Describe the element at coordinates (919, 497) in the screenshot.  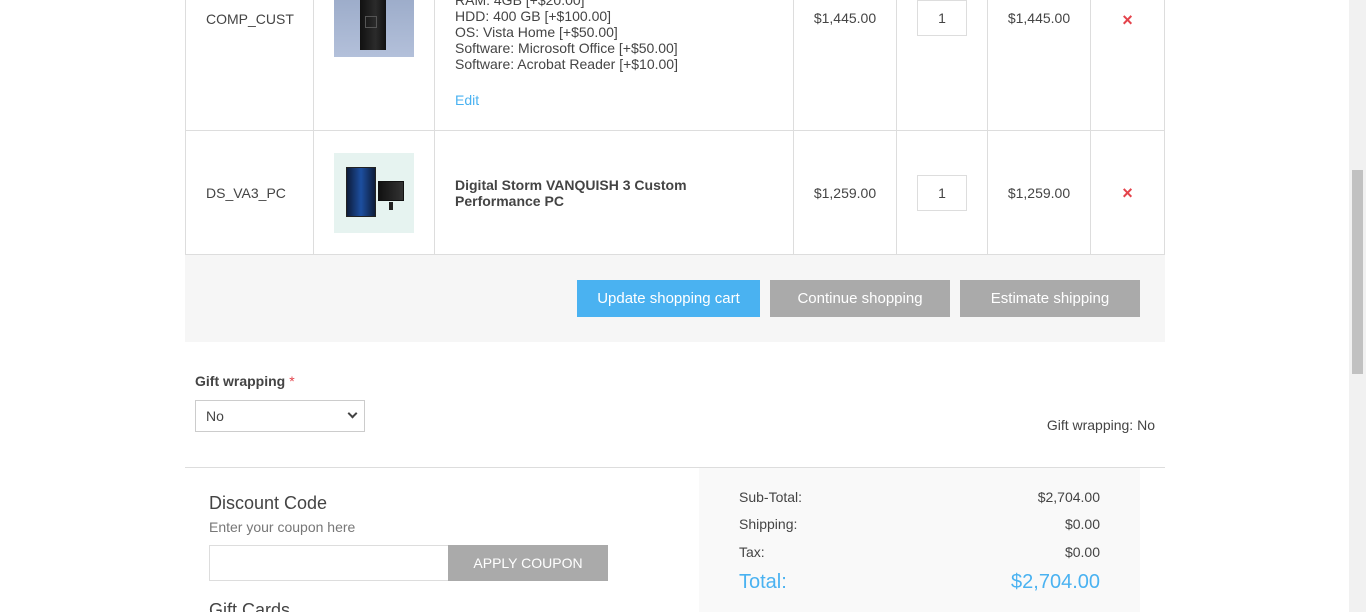
I see `subtotal-row: Sub-Total: $2,704.00` at that location.